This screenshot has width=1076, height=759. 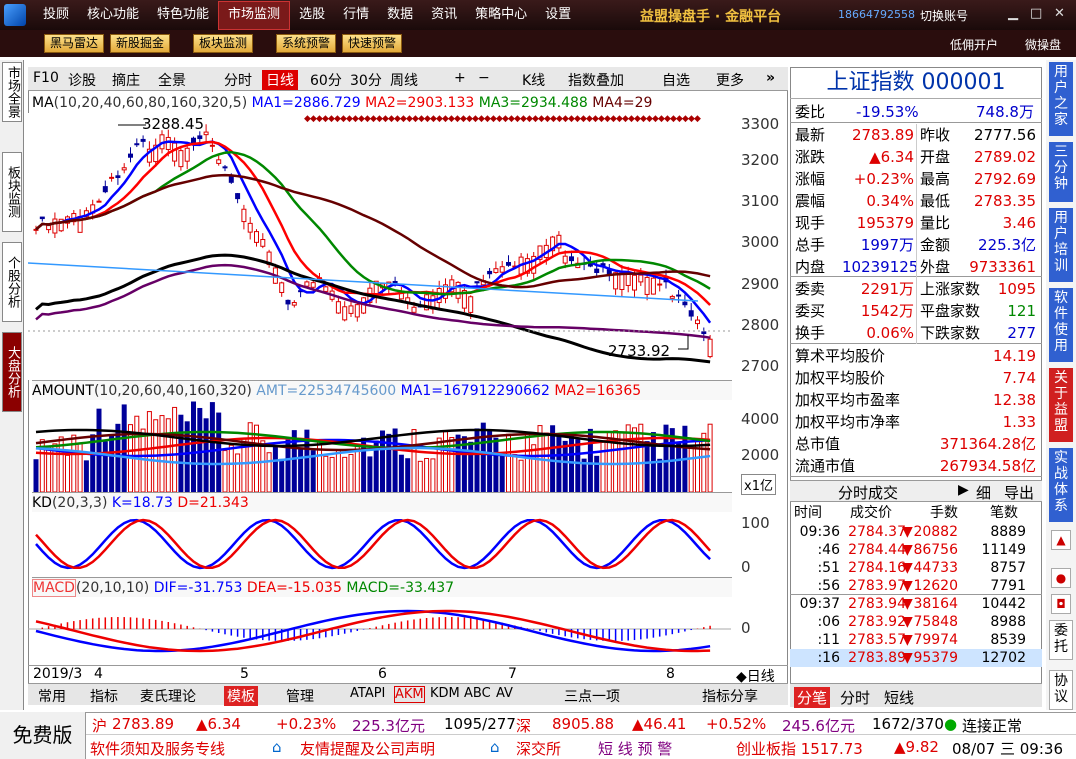 What do you see at coordinates (944, 15) in the screenshot?
I see `switch-account-button: 切换账号` at bounding box center [944, 15].